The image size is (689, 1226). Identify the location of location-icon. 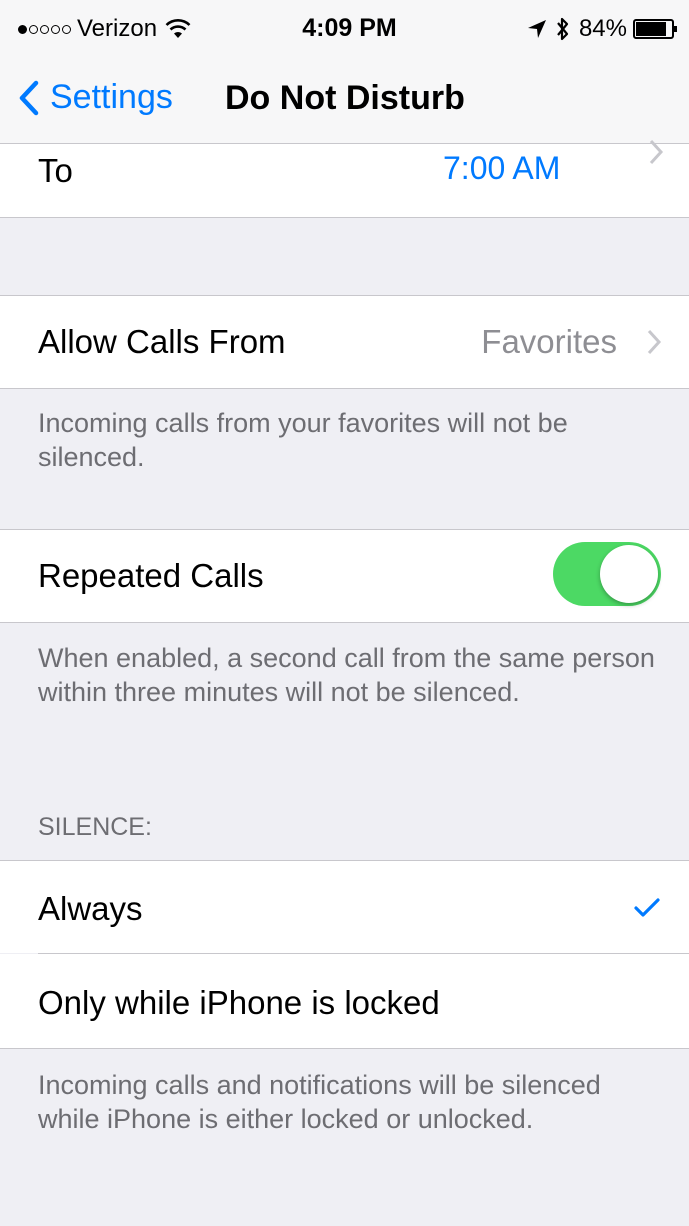
(536, 29).